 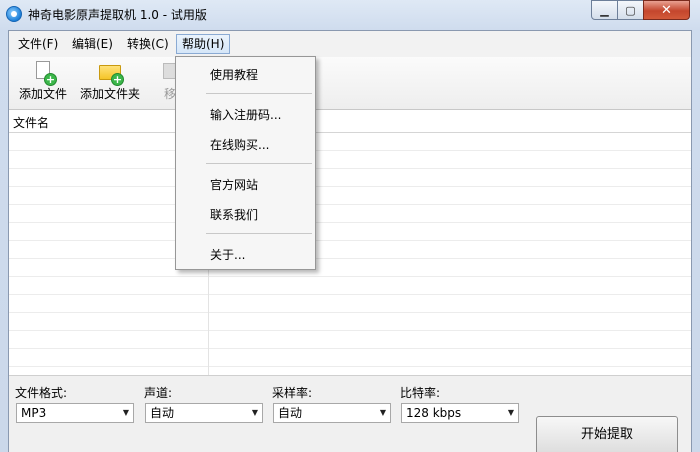 I want to click on toolbar: + 添加文件 + 添加文件夹 移, so click(x=350, y=83).